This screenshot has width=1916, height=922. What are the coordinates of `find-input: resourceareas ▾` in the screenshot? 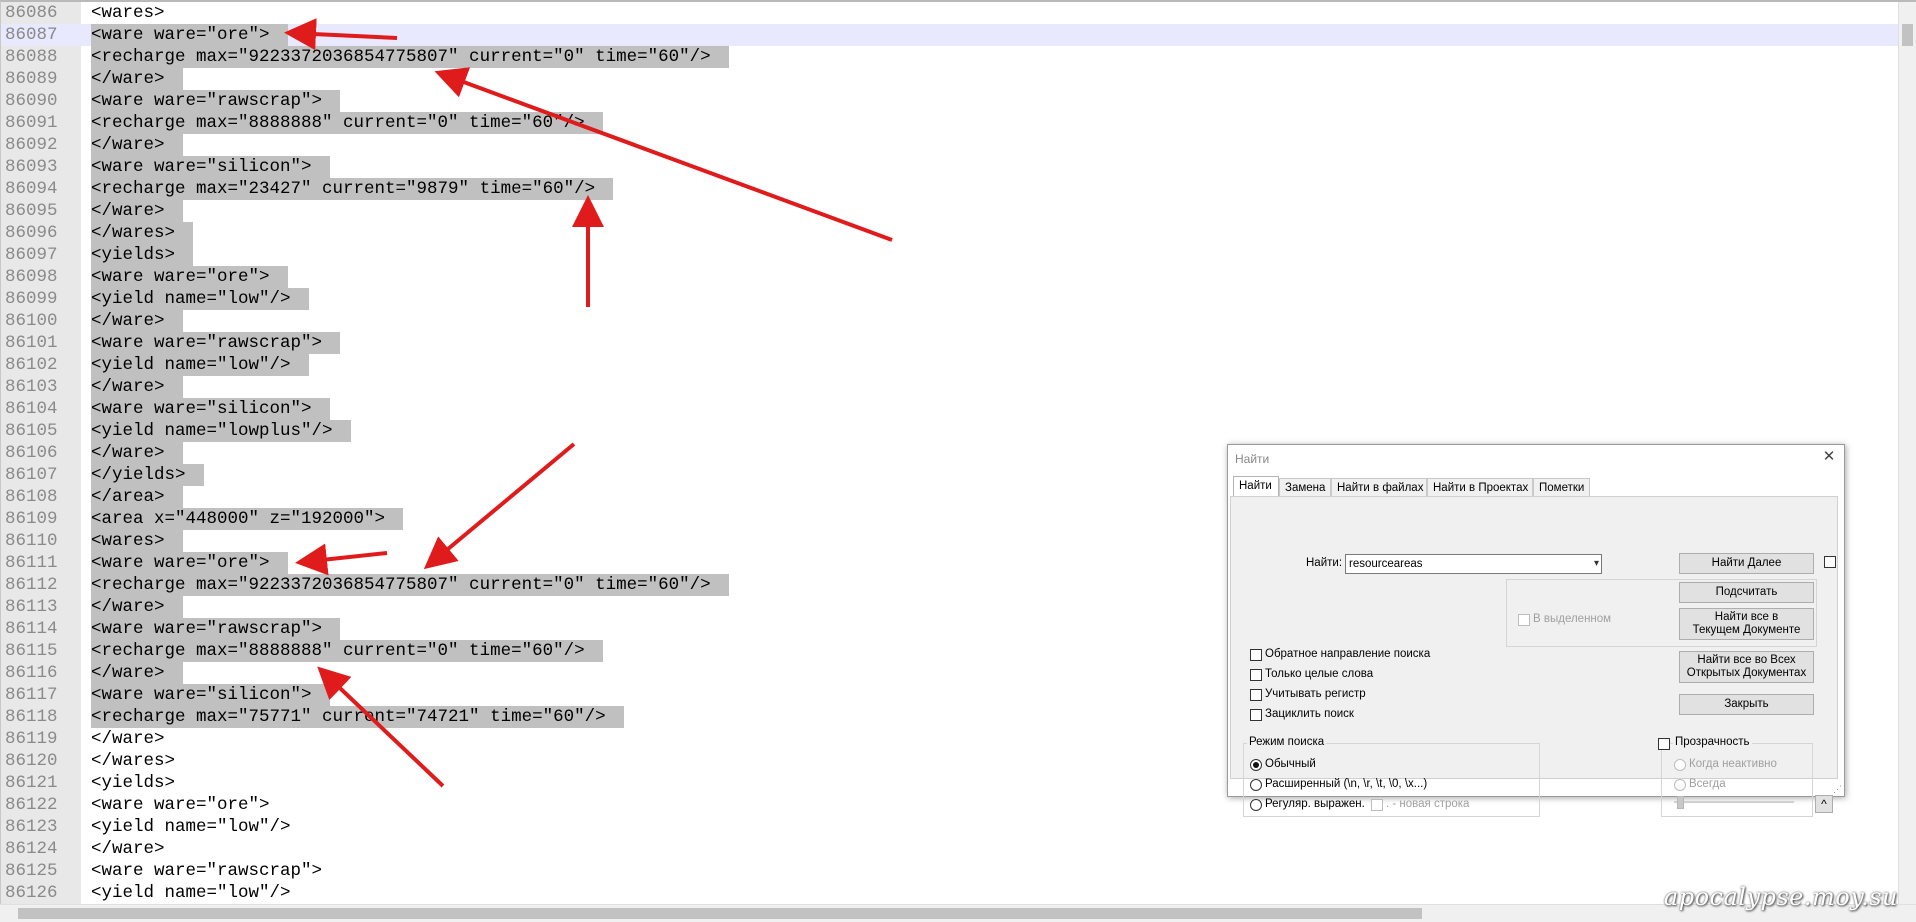 It's located at (1473, 564).